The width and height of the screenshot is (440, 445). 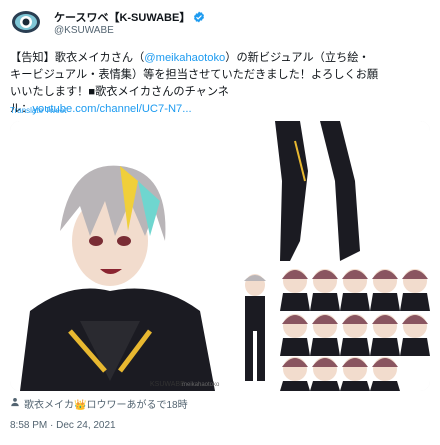 I want to click on media-watermark: KSUWABE, so click(x=167, y=384).